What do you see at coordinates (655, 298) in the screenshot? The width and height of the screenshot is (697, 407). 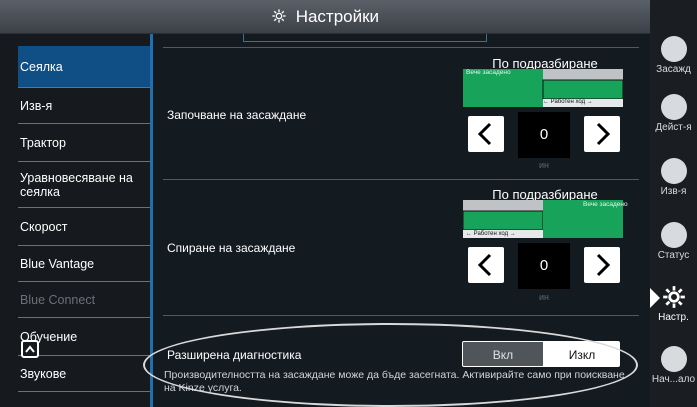 I see `active-nav-pointer` at bounding box center [655, 298].